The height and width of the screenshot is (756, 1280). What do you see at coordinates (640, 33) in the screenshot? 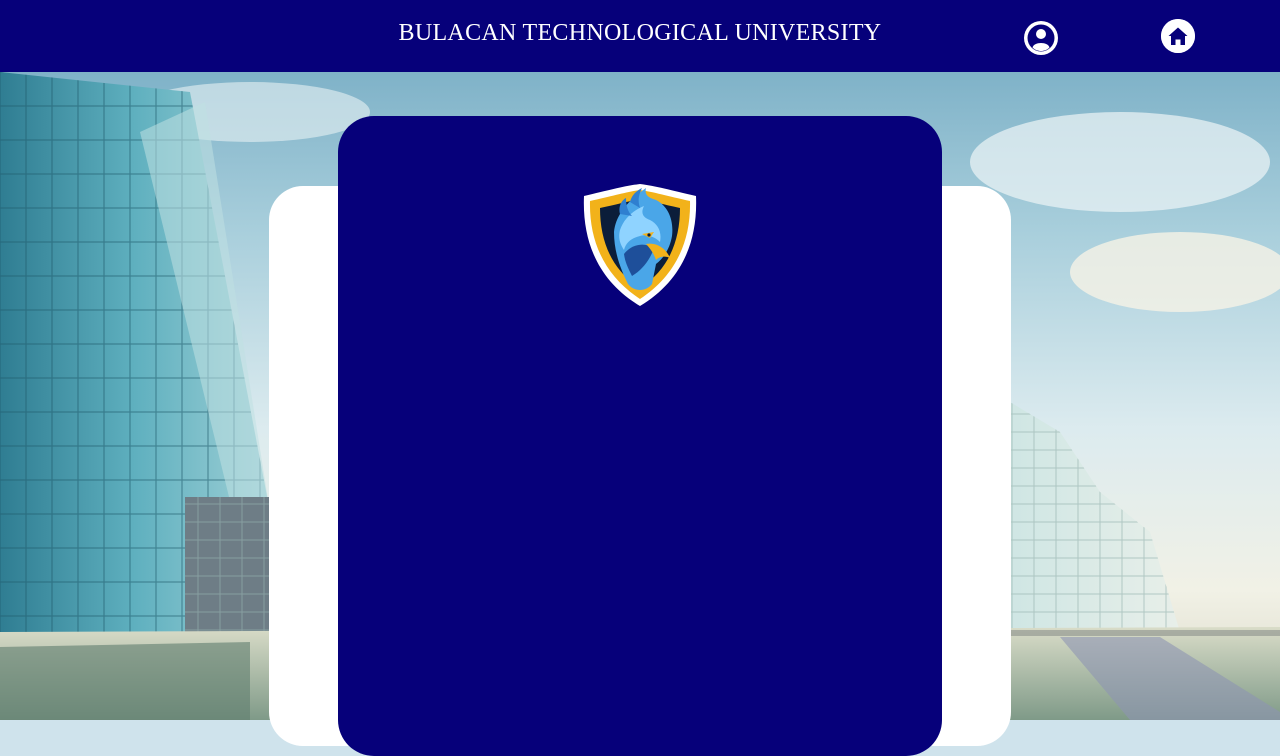
I see `university-title: BULACAN TECHNOLOGICAL UNIVERSITY` at bounding box center [640, 33].